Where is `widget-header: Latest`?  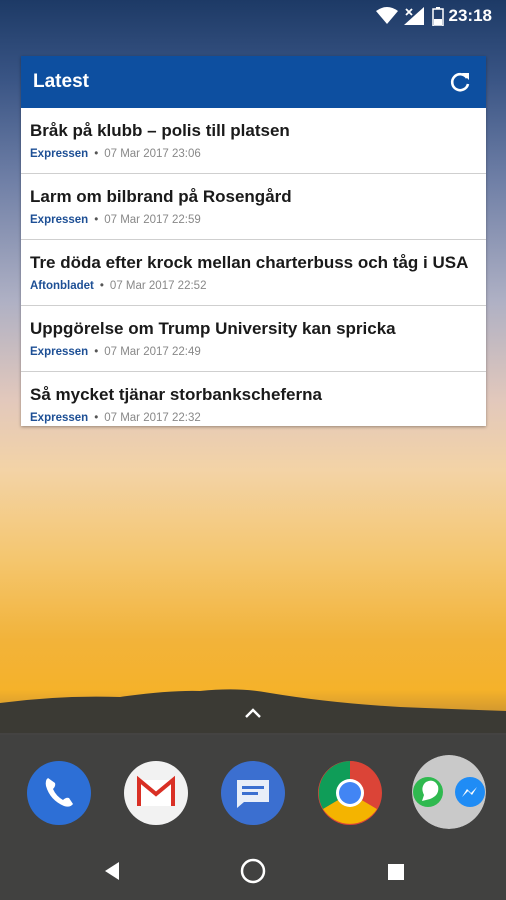 widget-header: Latest is located at coordinates (253, 82).